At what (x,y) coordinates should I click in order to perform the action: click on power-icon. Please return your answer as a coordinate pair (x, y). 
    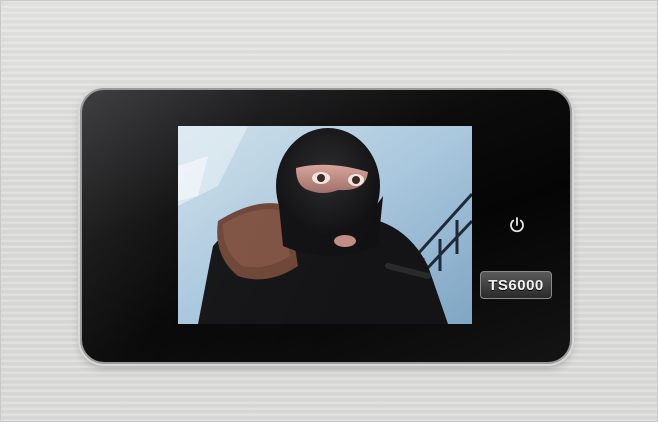
    Looking at the image, I should click on (517, 225).